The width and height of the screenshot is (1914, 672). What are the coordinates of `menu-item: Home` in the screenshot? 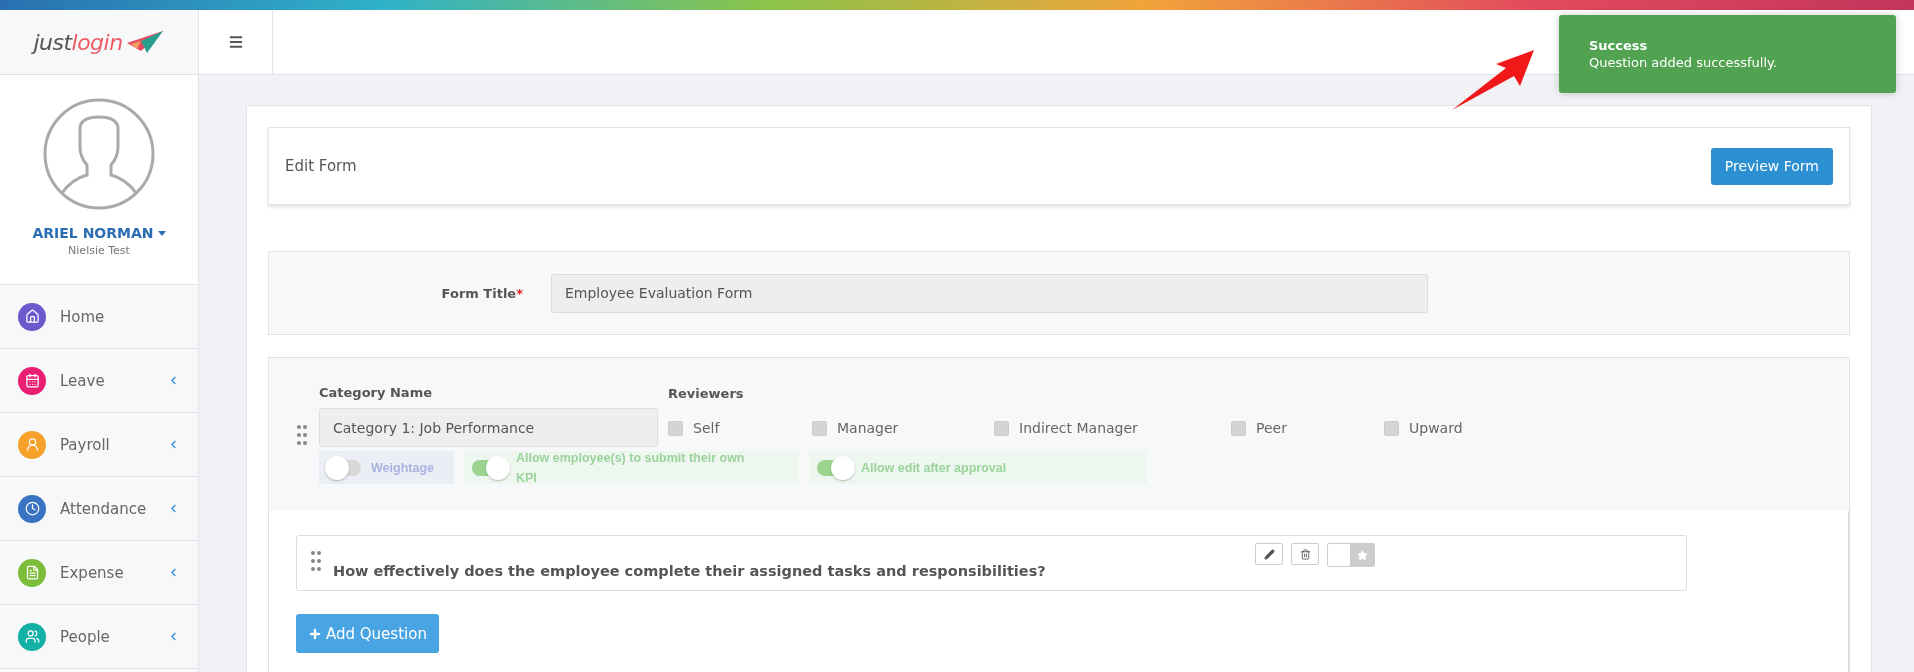 It's located at (99, 317).